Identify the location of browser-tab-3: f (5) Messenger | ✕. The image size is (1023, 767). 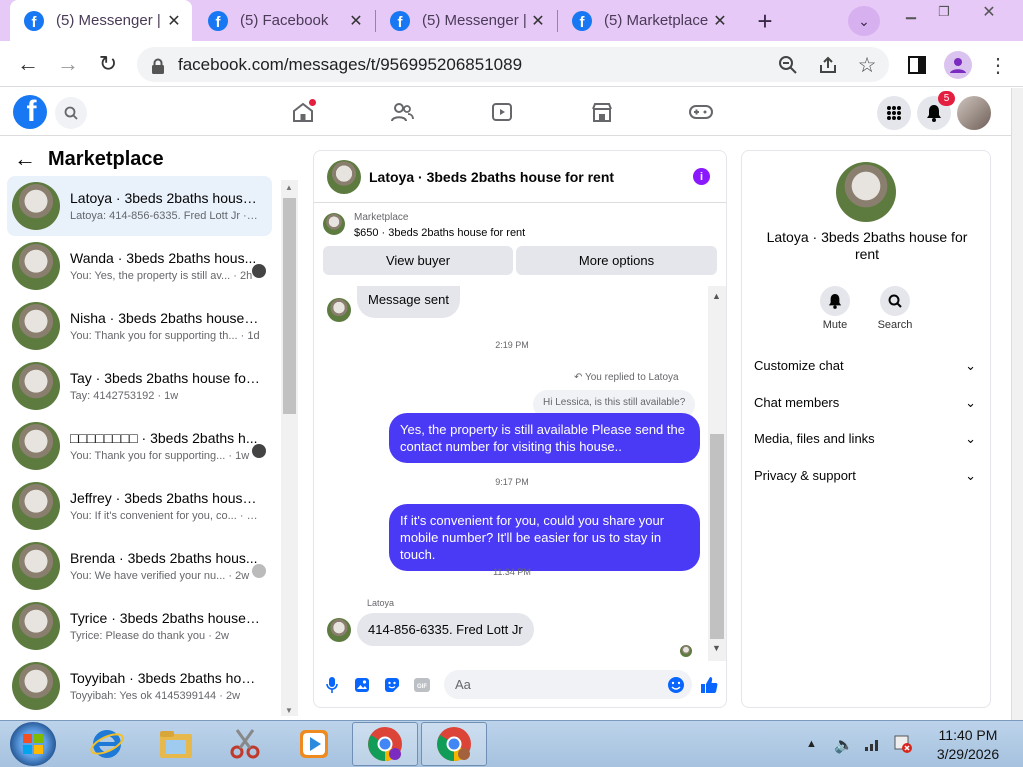
(466, 20).